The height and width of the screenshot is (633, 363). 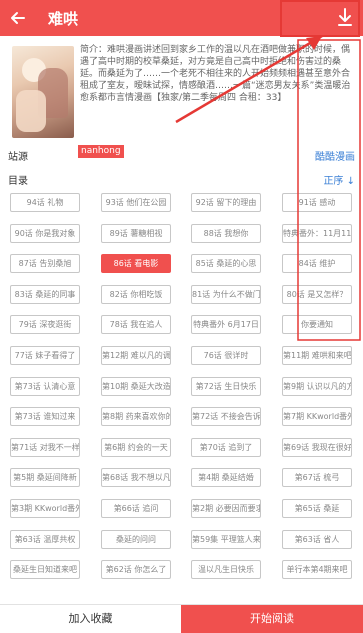 I want to click on chapter-item: 第10期 桑延大改造, so click(x=136, y=386).